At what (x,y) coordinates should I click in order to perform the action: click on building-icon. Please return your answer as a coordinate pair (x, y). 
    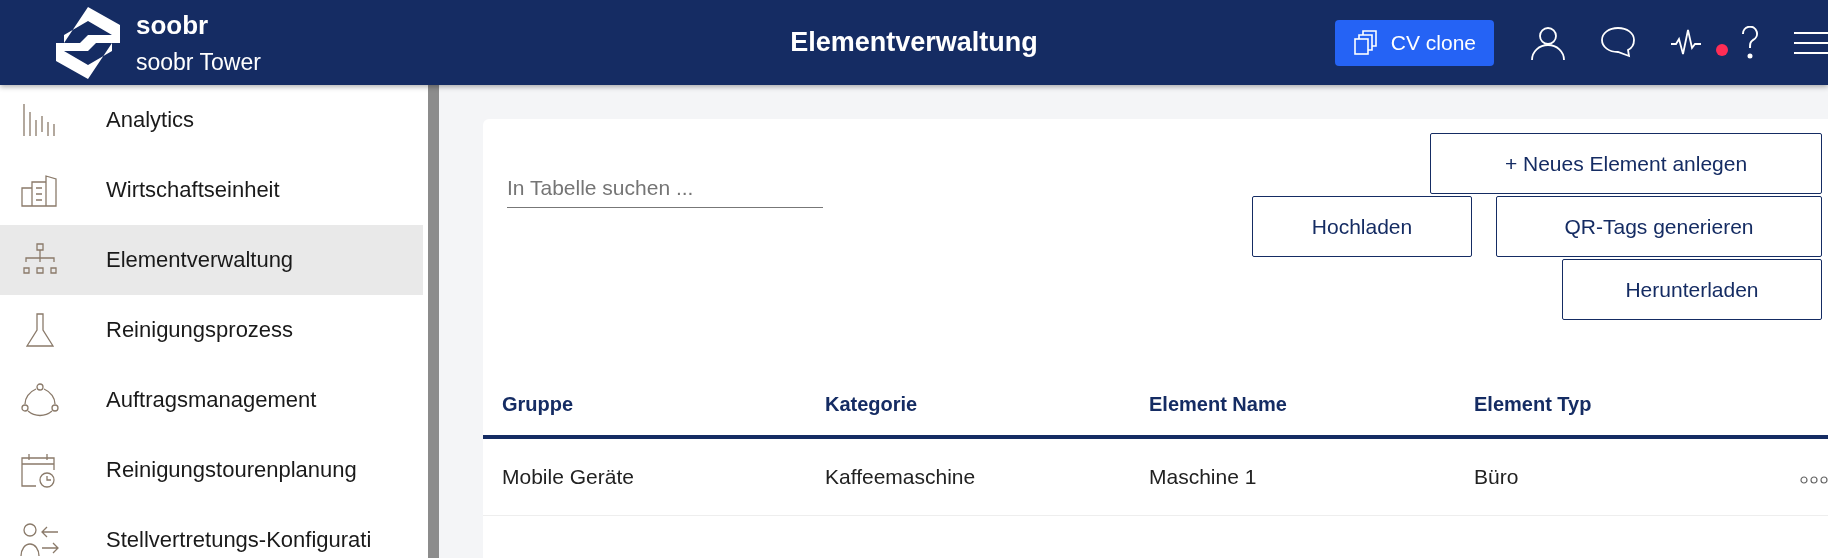
    Looking at the image, I should click on (40, 190).